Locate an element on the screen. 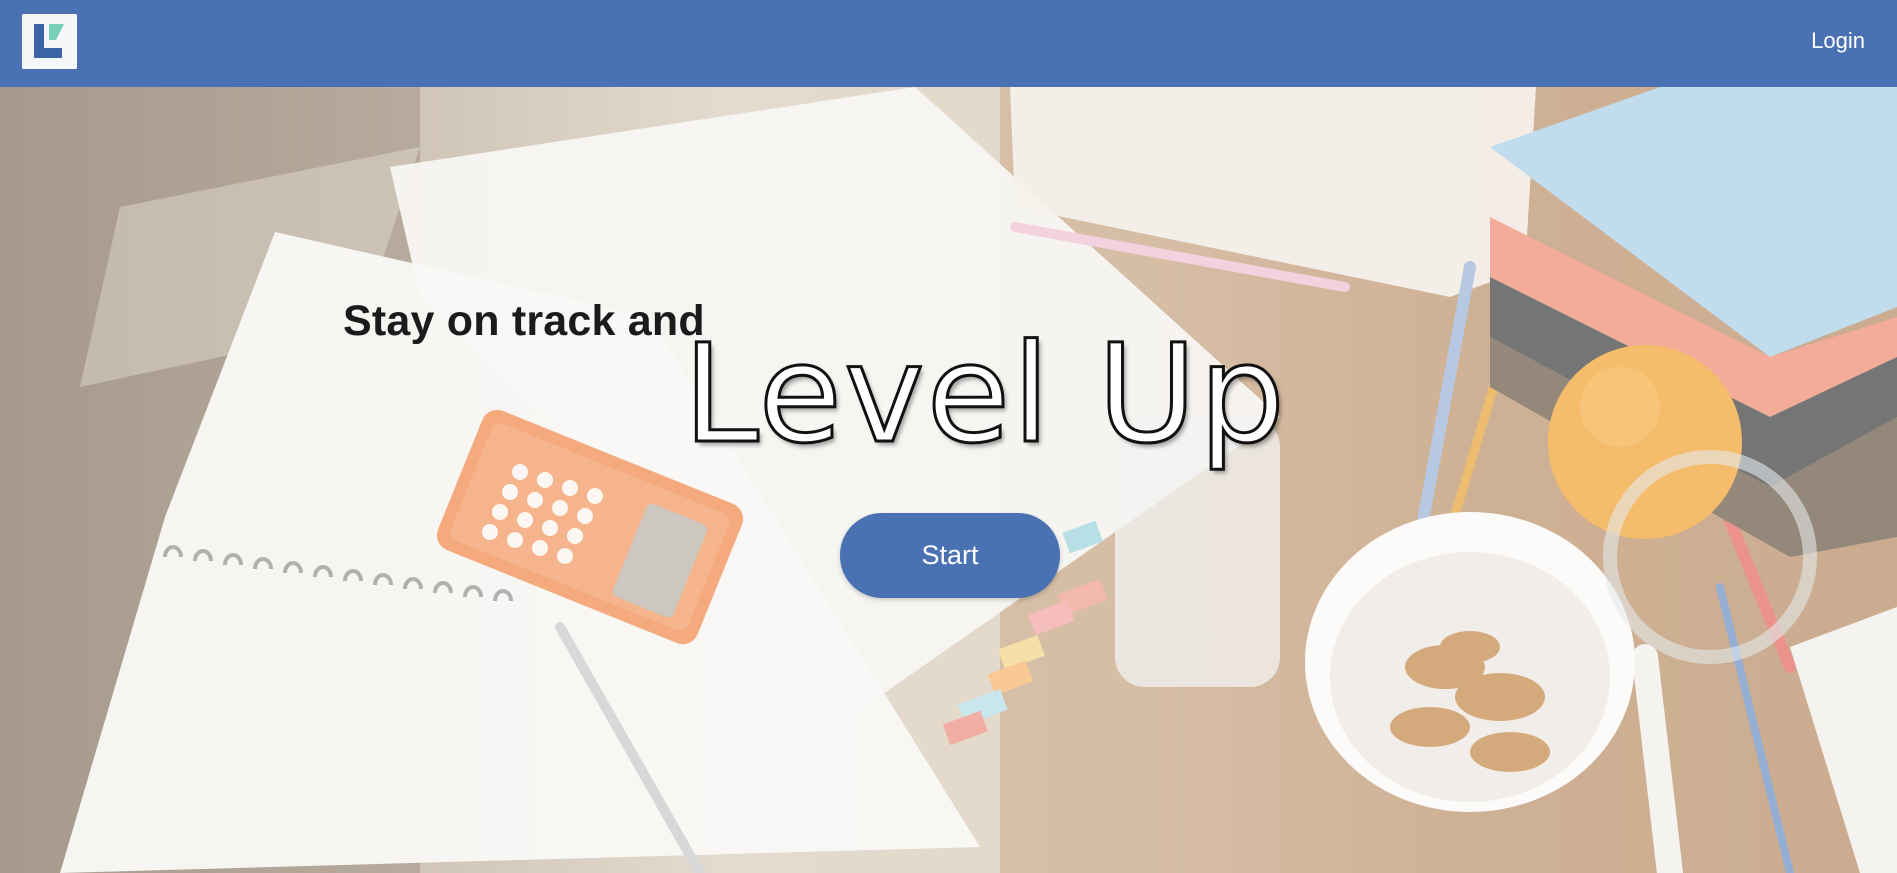  hero-tagline: Stay on track and is located at coordinates (524, 321).